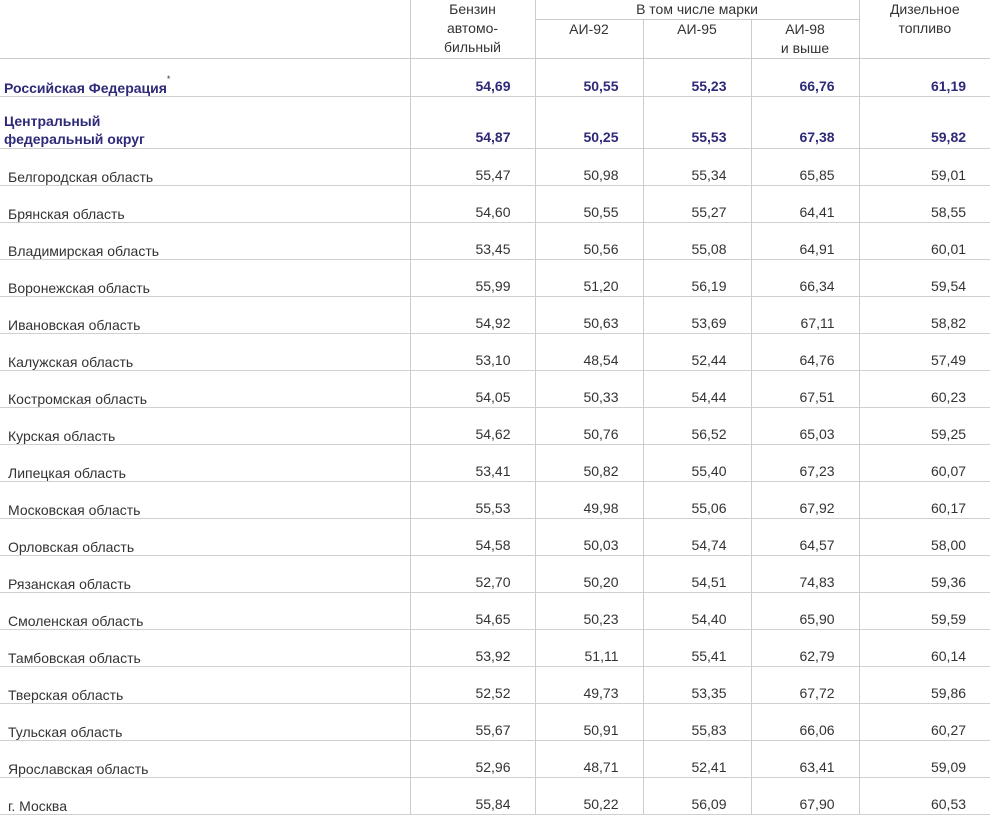  Describe the element at coordinates (805, 537) in the screenshot. I see `region-ai98-price: 64,57` at that location.